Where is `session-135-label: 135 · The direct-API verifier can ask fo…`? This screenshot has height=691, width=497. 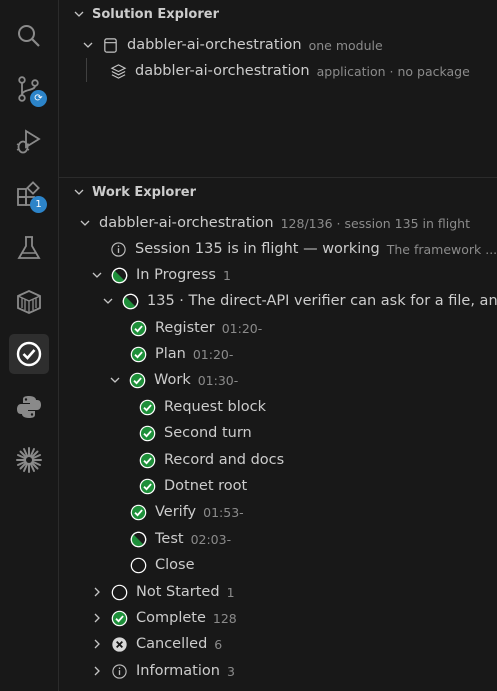 session-135-label: 135 · The direct-API verifier can ask fo… is located at coordinates (322, 301).